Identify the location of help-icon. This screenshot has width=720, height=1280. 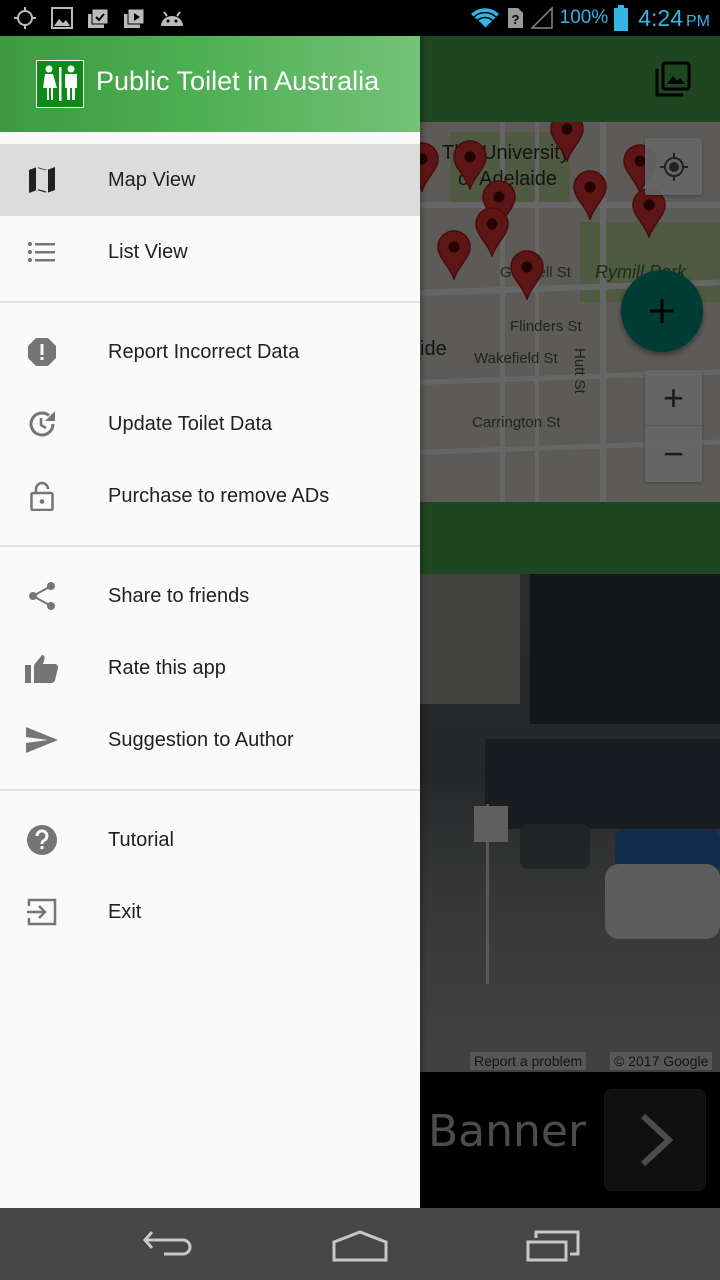
(42, 840).